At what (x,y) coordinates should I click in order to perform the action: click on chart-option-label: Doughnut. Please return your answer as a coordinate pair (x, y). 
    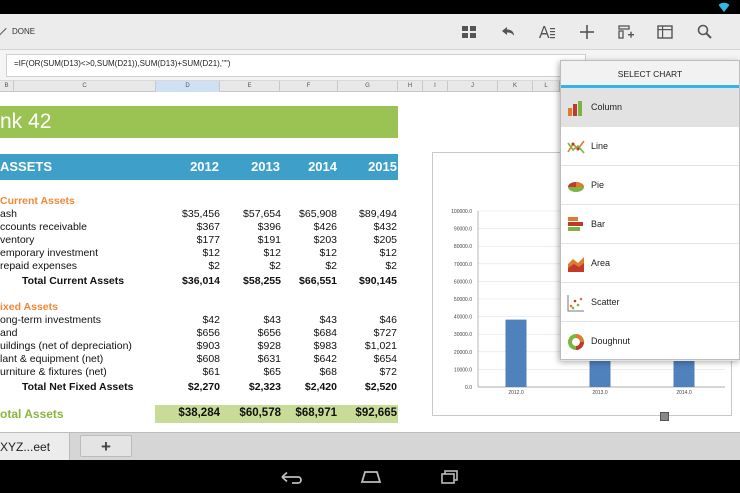
    Looking at the image, I should click on (611, 341).